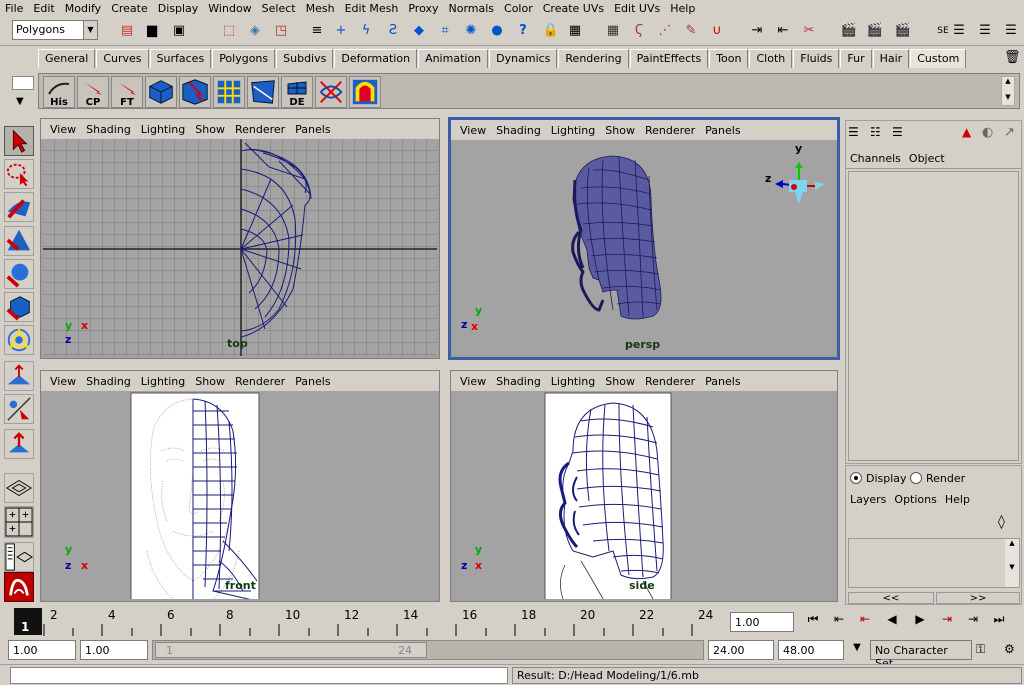  Describe the element at coordinates (856, 478) in the screenshot. I see `display-radio` at that location.